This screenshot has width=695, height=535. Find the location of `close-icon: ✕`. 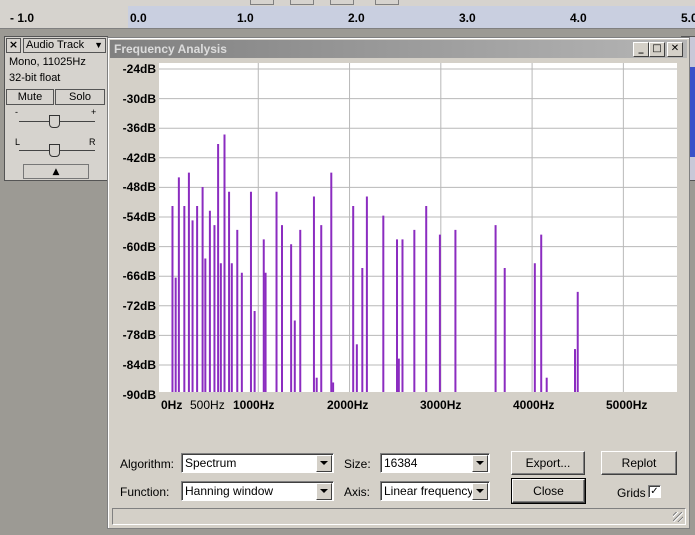

close-icon: ✕ is located at coordinates (675, 49).